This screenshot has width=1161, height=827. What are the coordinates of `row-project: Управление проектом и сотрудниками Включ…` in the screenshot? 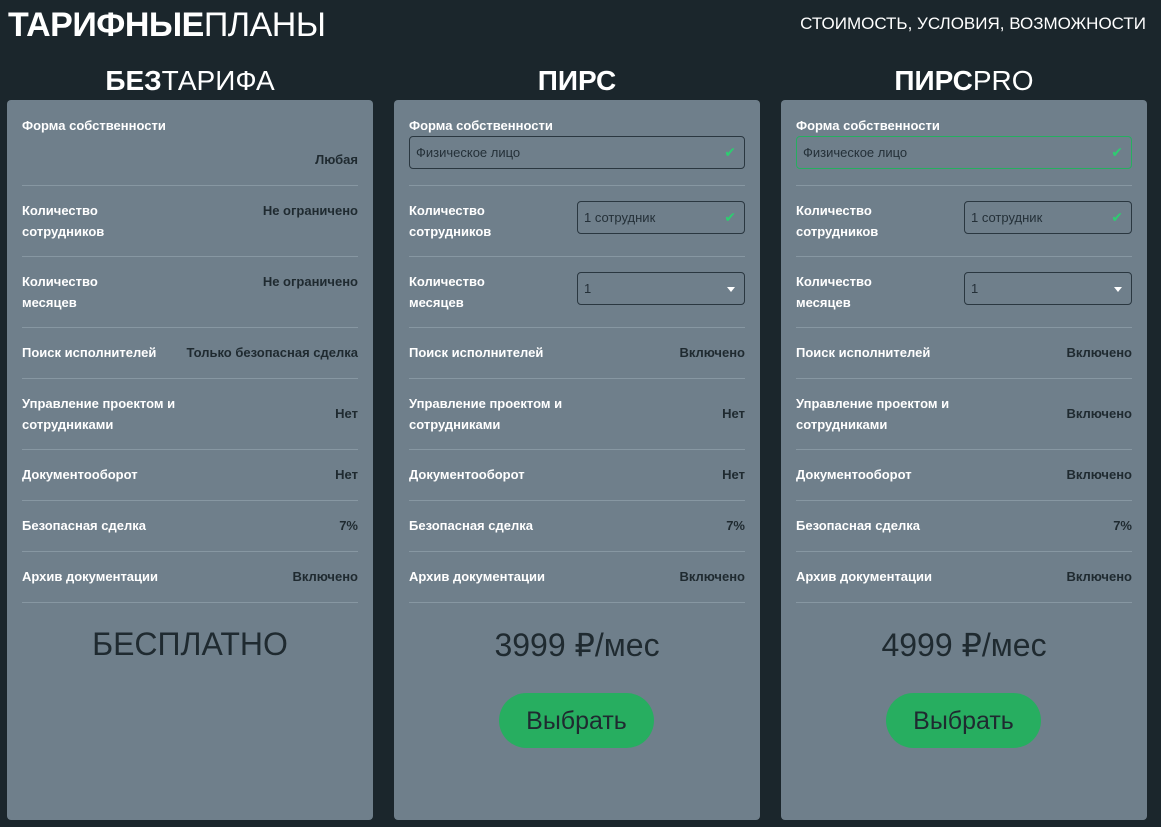 It's located at (964, 414).